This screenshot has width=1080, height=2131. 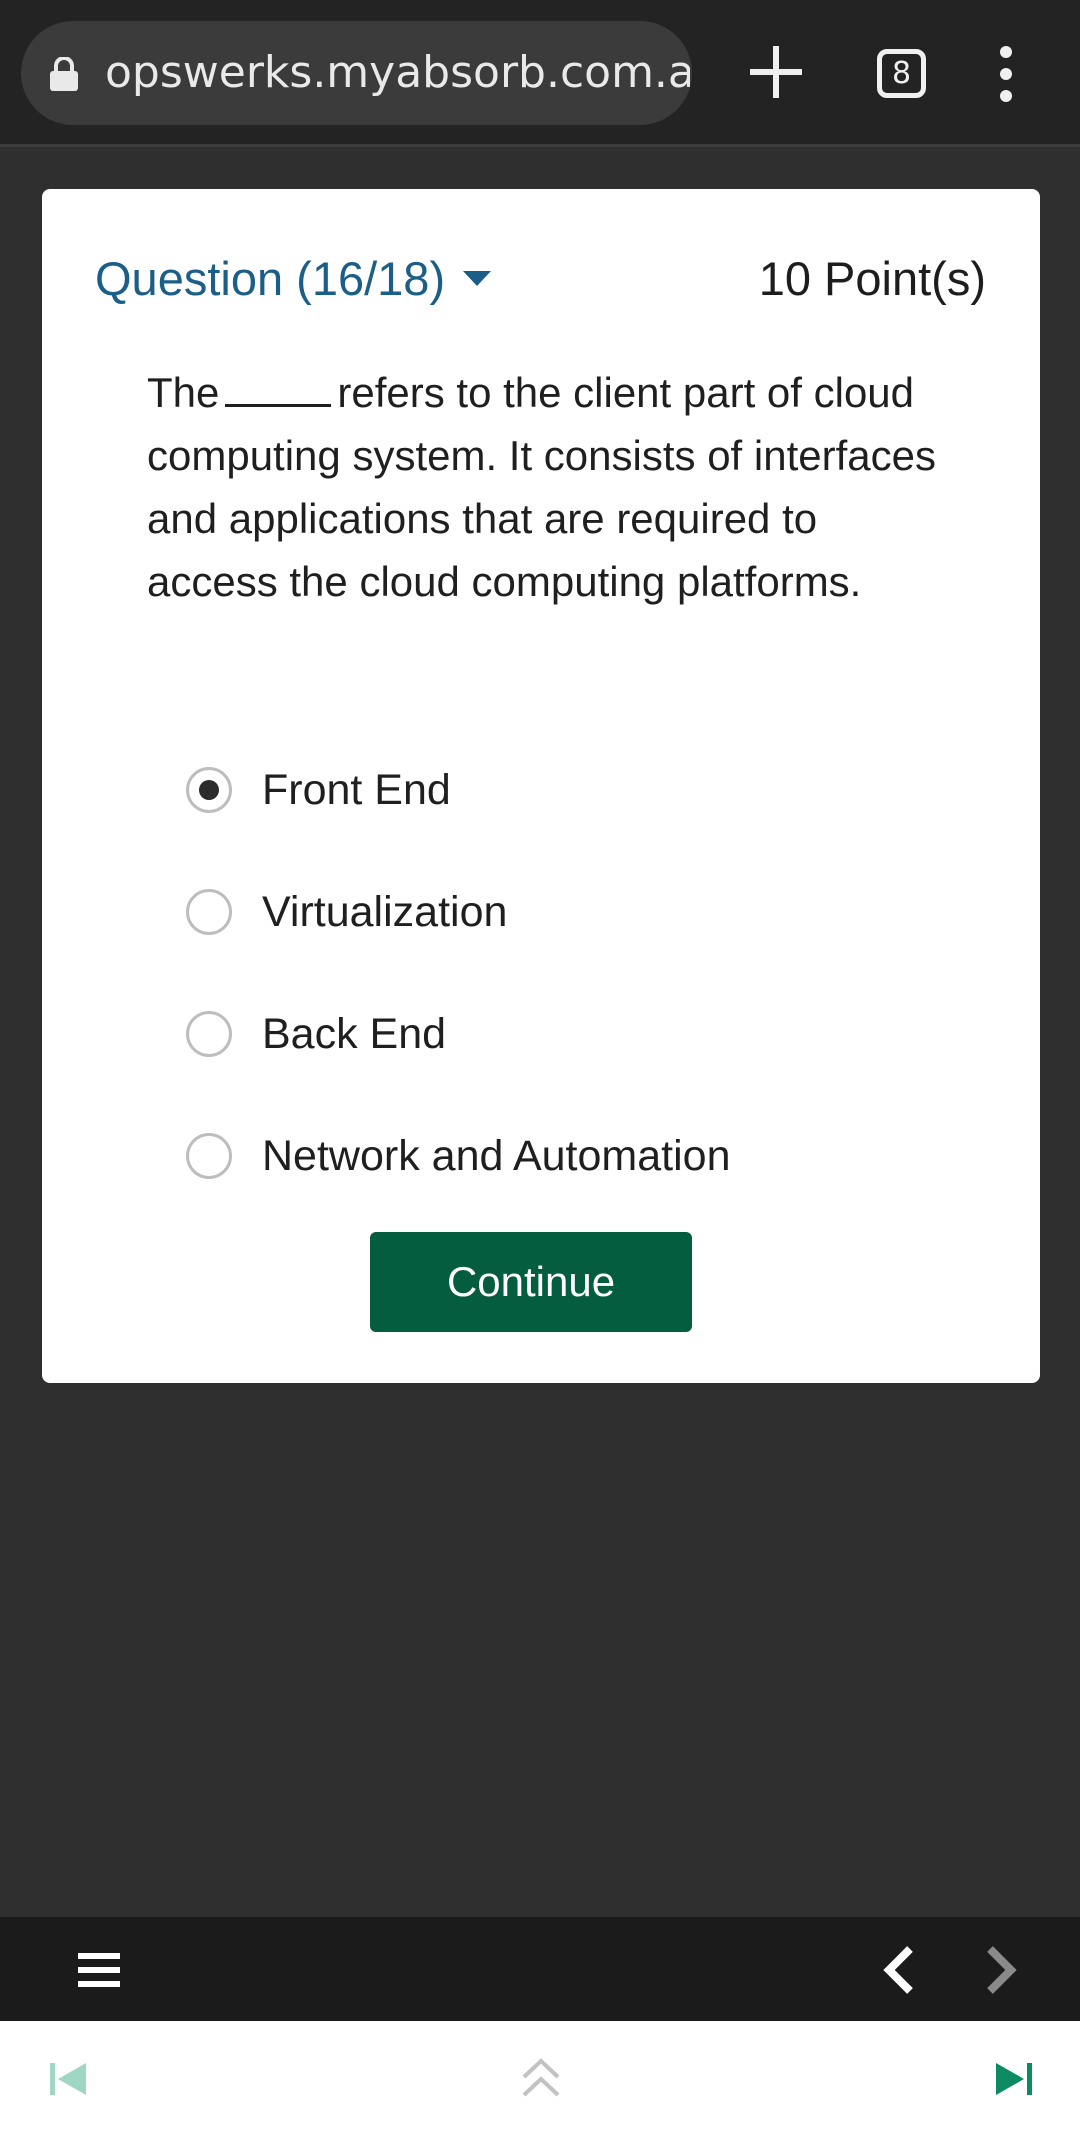 What do you see at coordinates (278, 388) in the screenshot?
I see `fill-blank` at bounding box center [278, 388].